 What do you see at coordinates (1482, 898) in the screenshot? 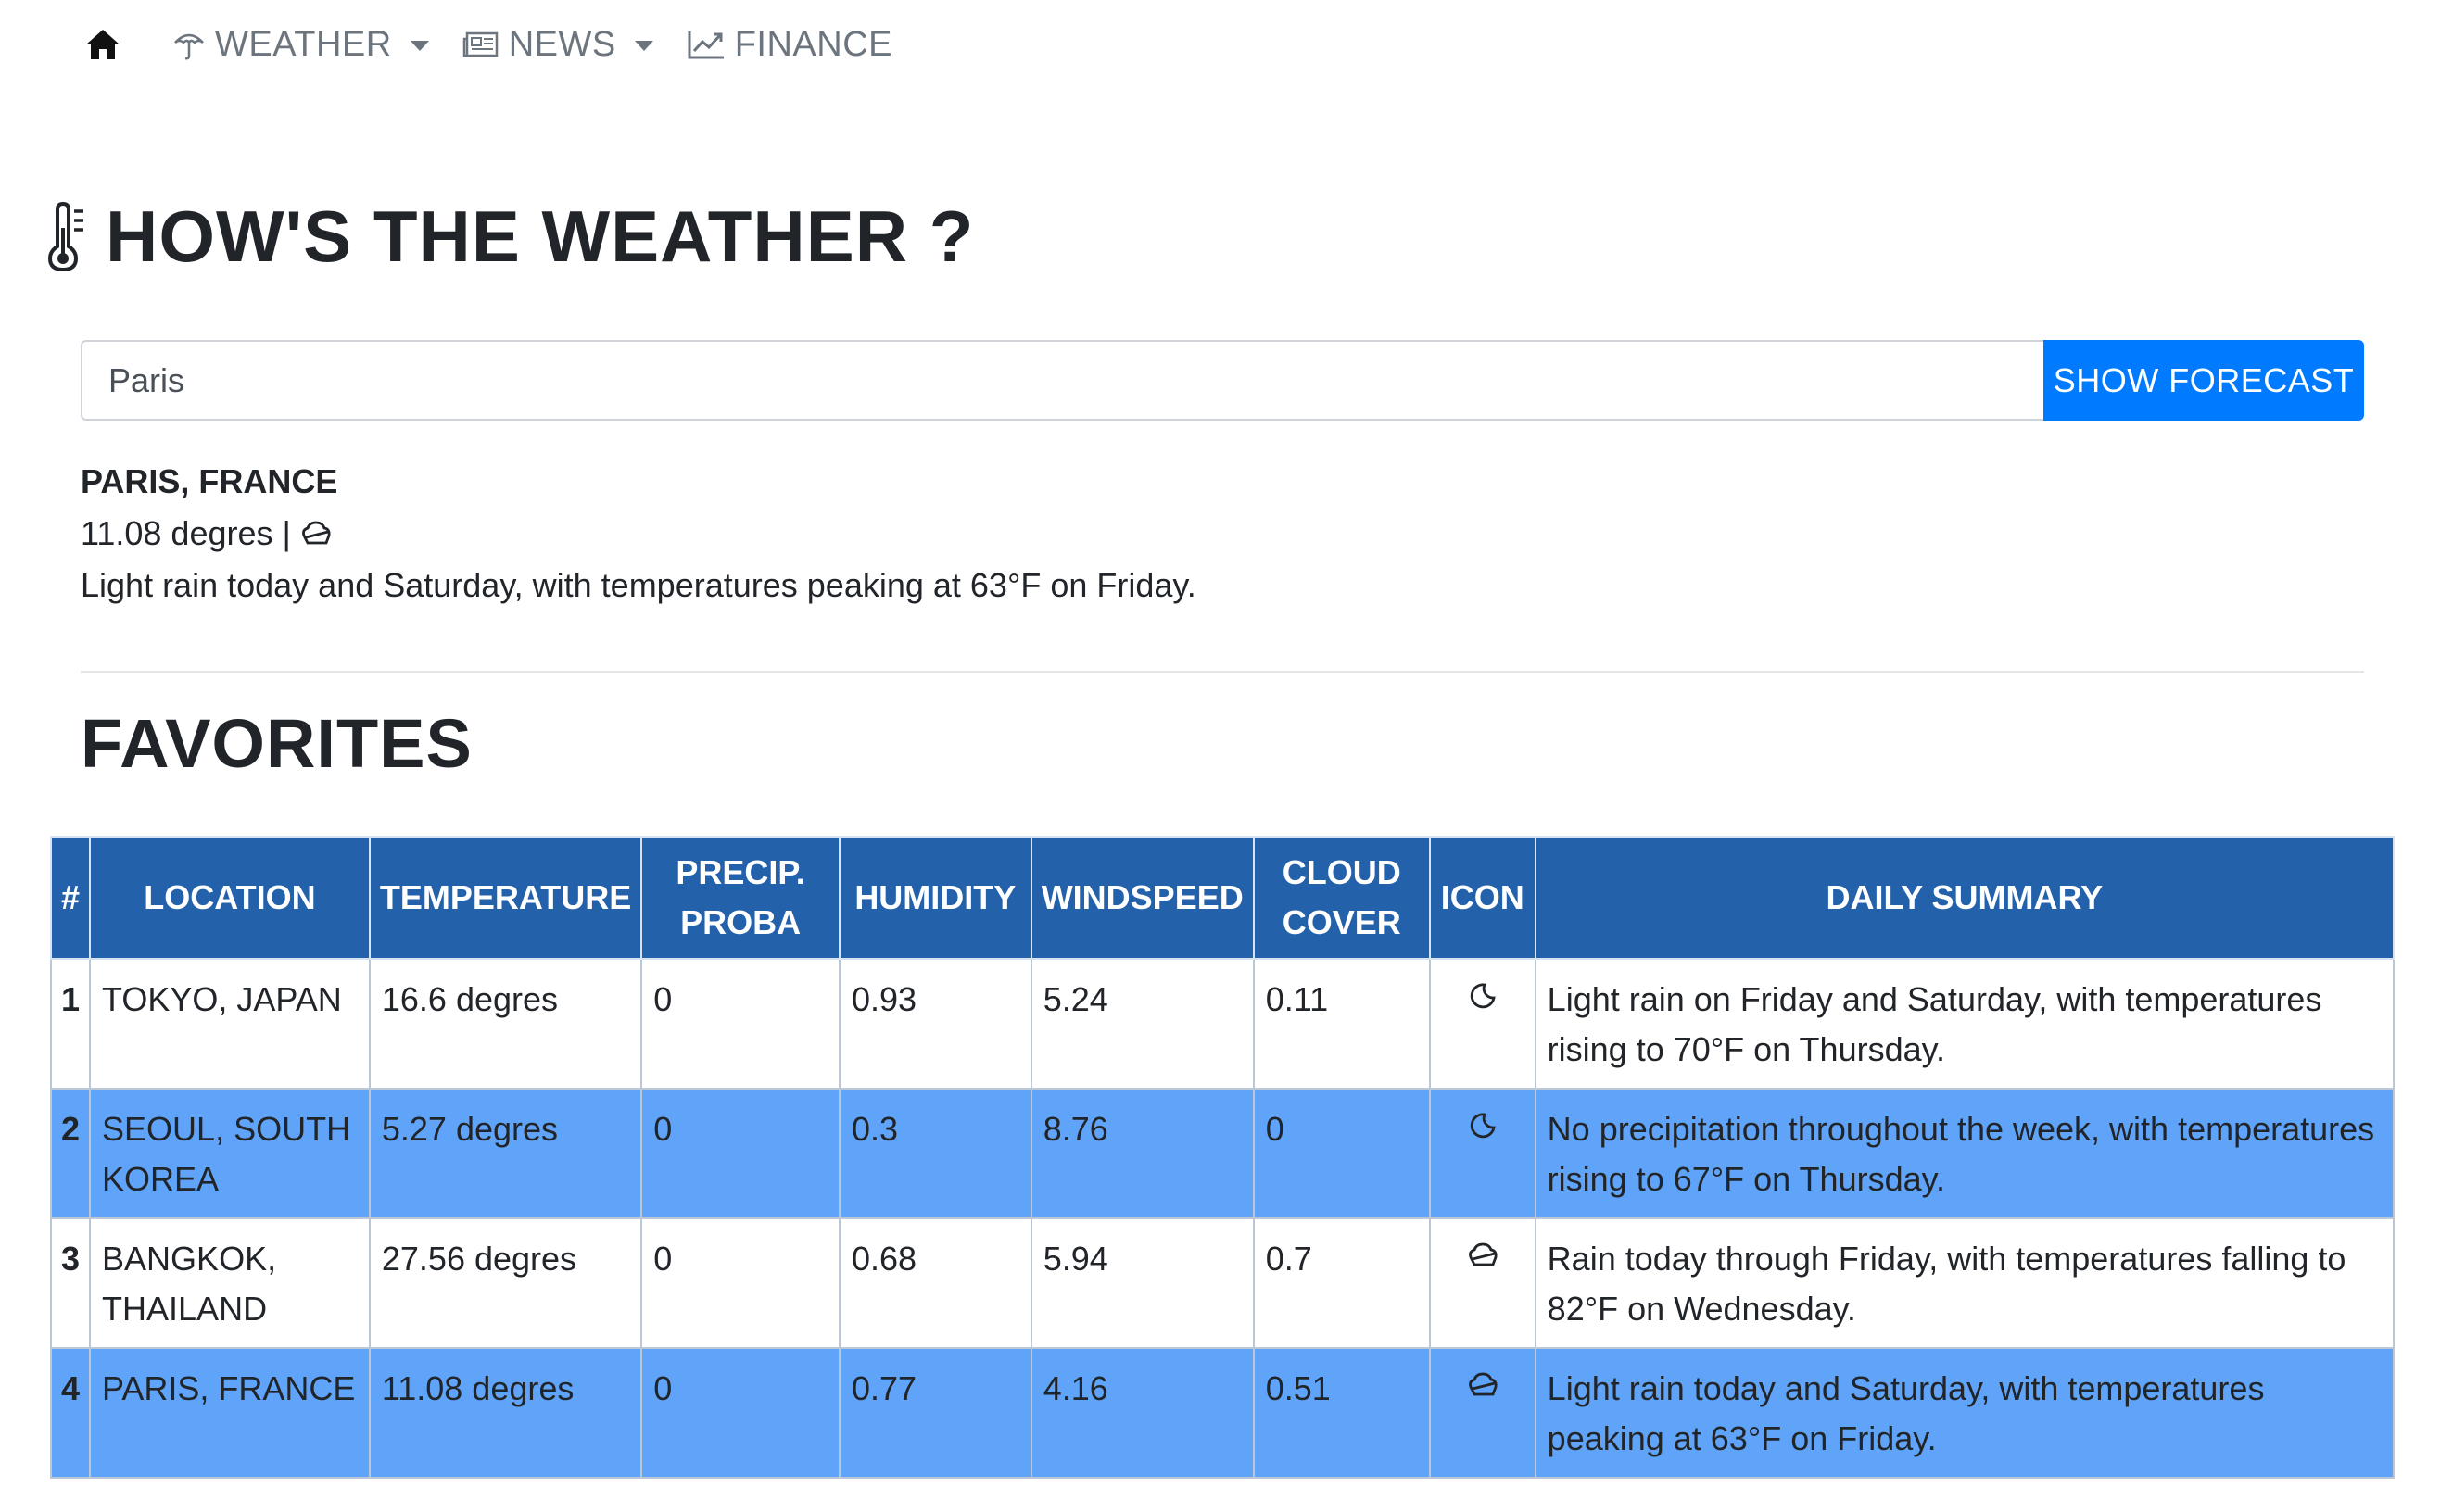
I see `column-header: ICON` at bounding box center [1482, 898].